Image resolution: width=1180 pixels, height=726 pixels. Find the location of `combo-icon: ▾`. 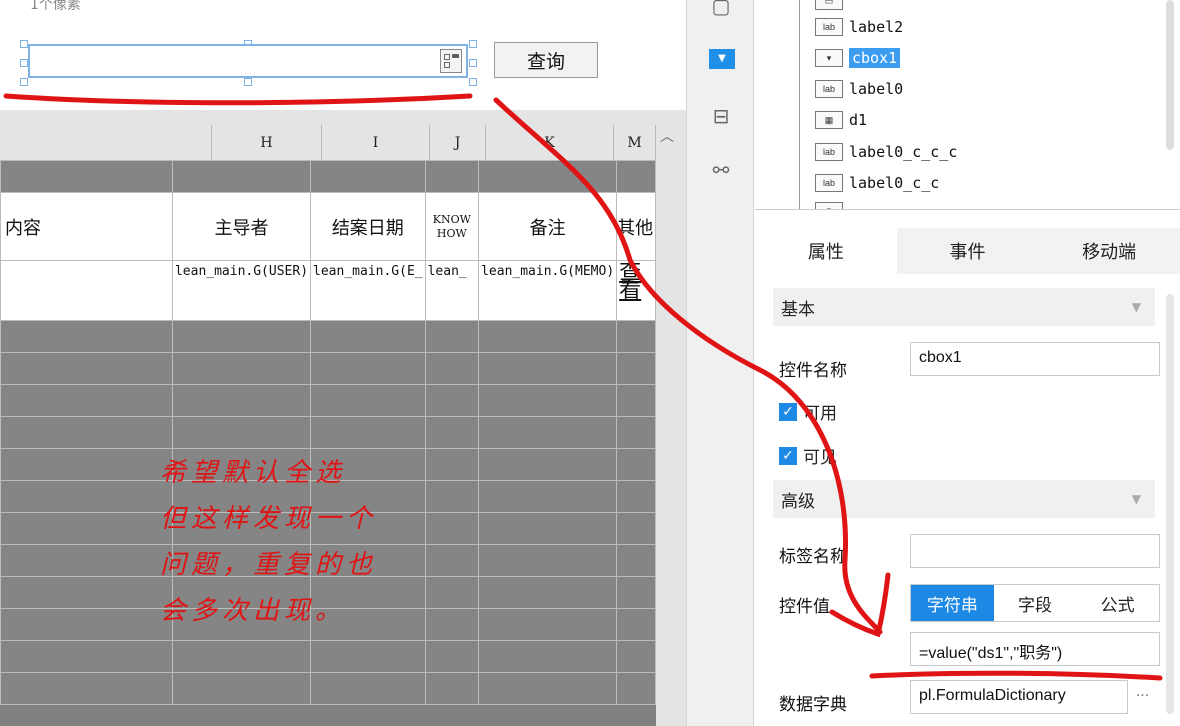

combo-icon: ▾ is located at coordinates (829, 58).